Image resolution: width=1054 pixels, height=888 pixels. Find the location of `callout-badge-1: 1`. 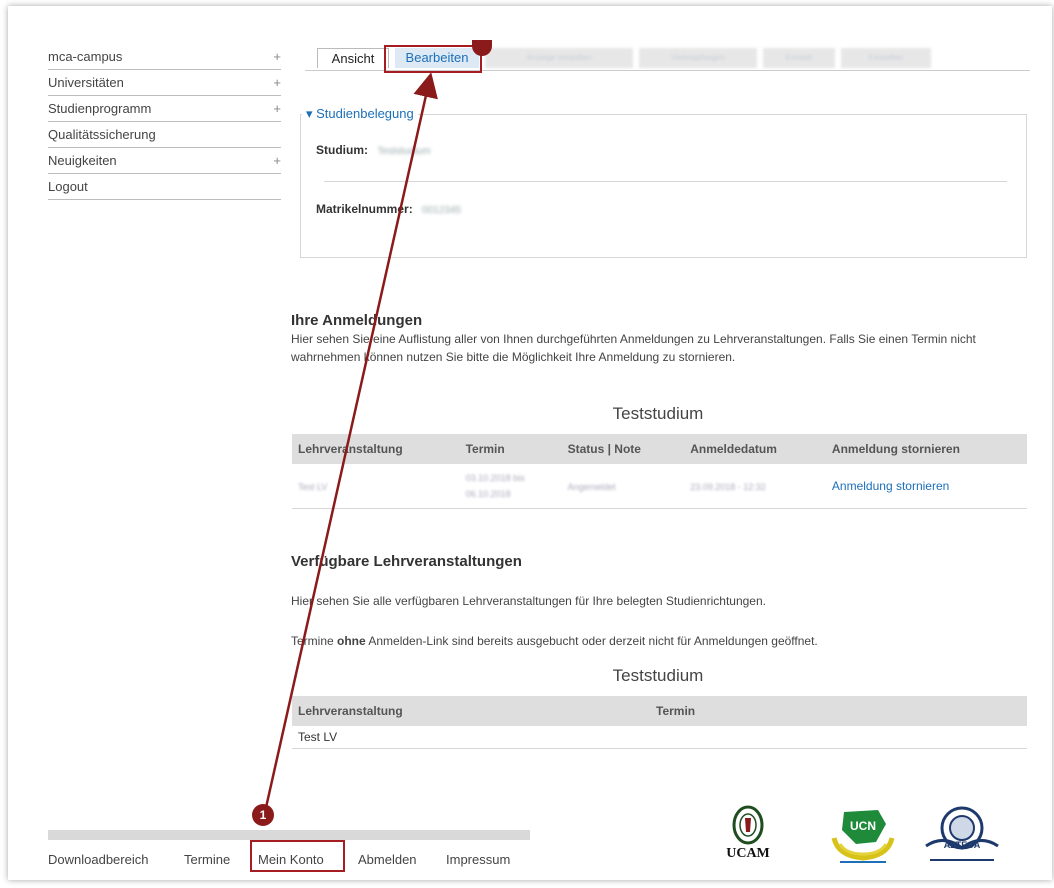

callout-badge-1: 1 is located at coordinates (263, 815).